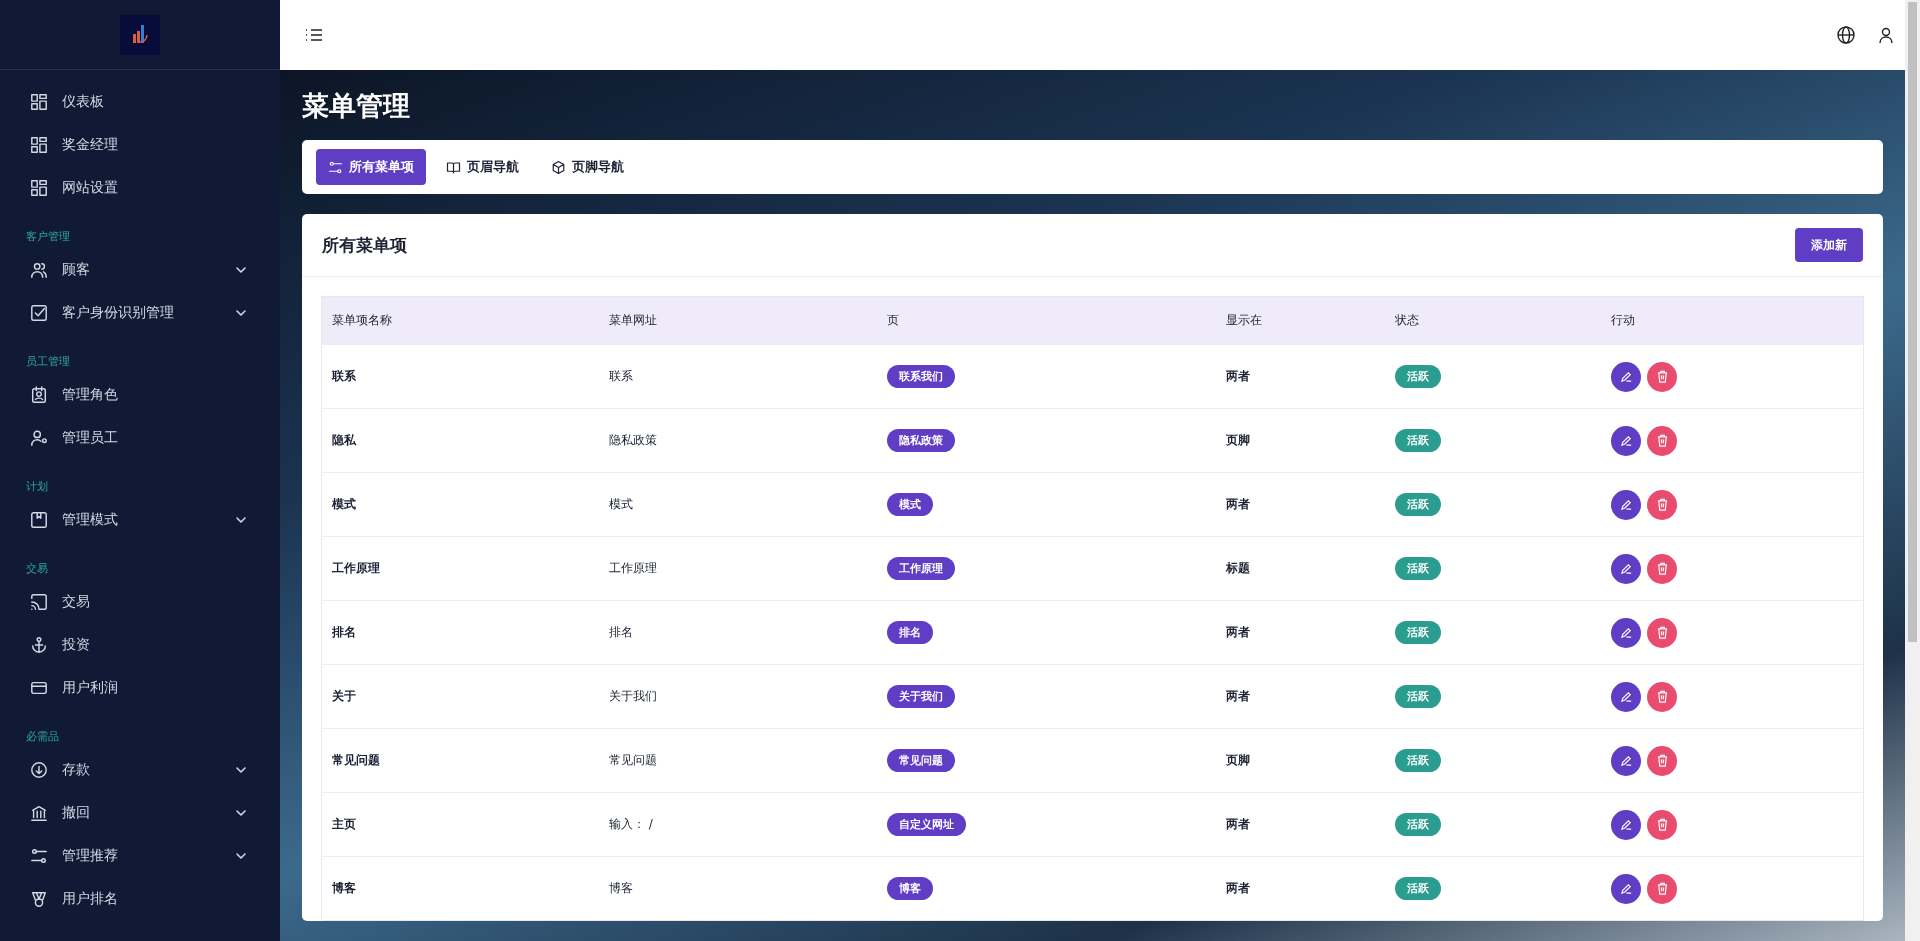 The width and height of the screenshot is (1920, 941). I want to click on table-cell: 关于, so click(344, 696).